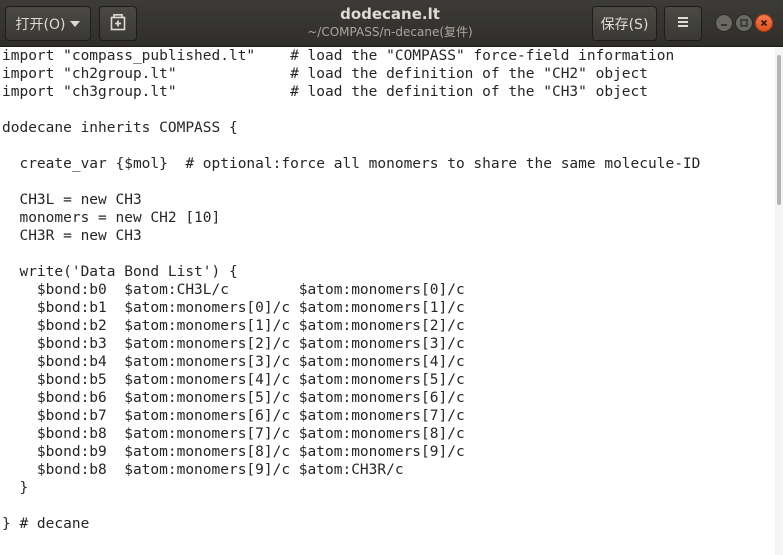 Image resolution: width=783 pixels, height=555 pixels. I want to click on new-document-button, so click(118, 23).